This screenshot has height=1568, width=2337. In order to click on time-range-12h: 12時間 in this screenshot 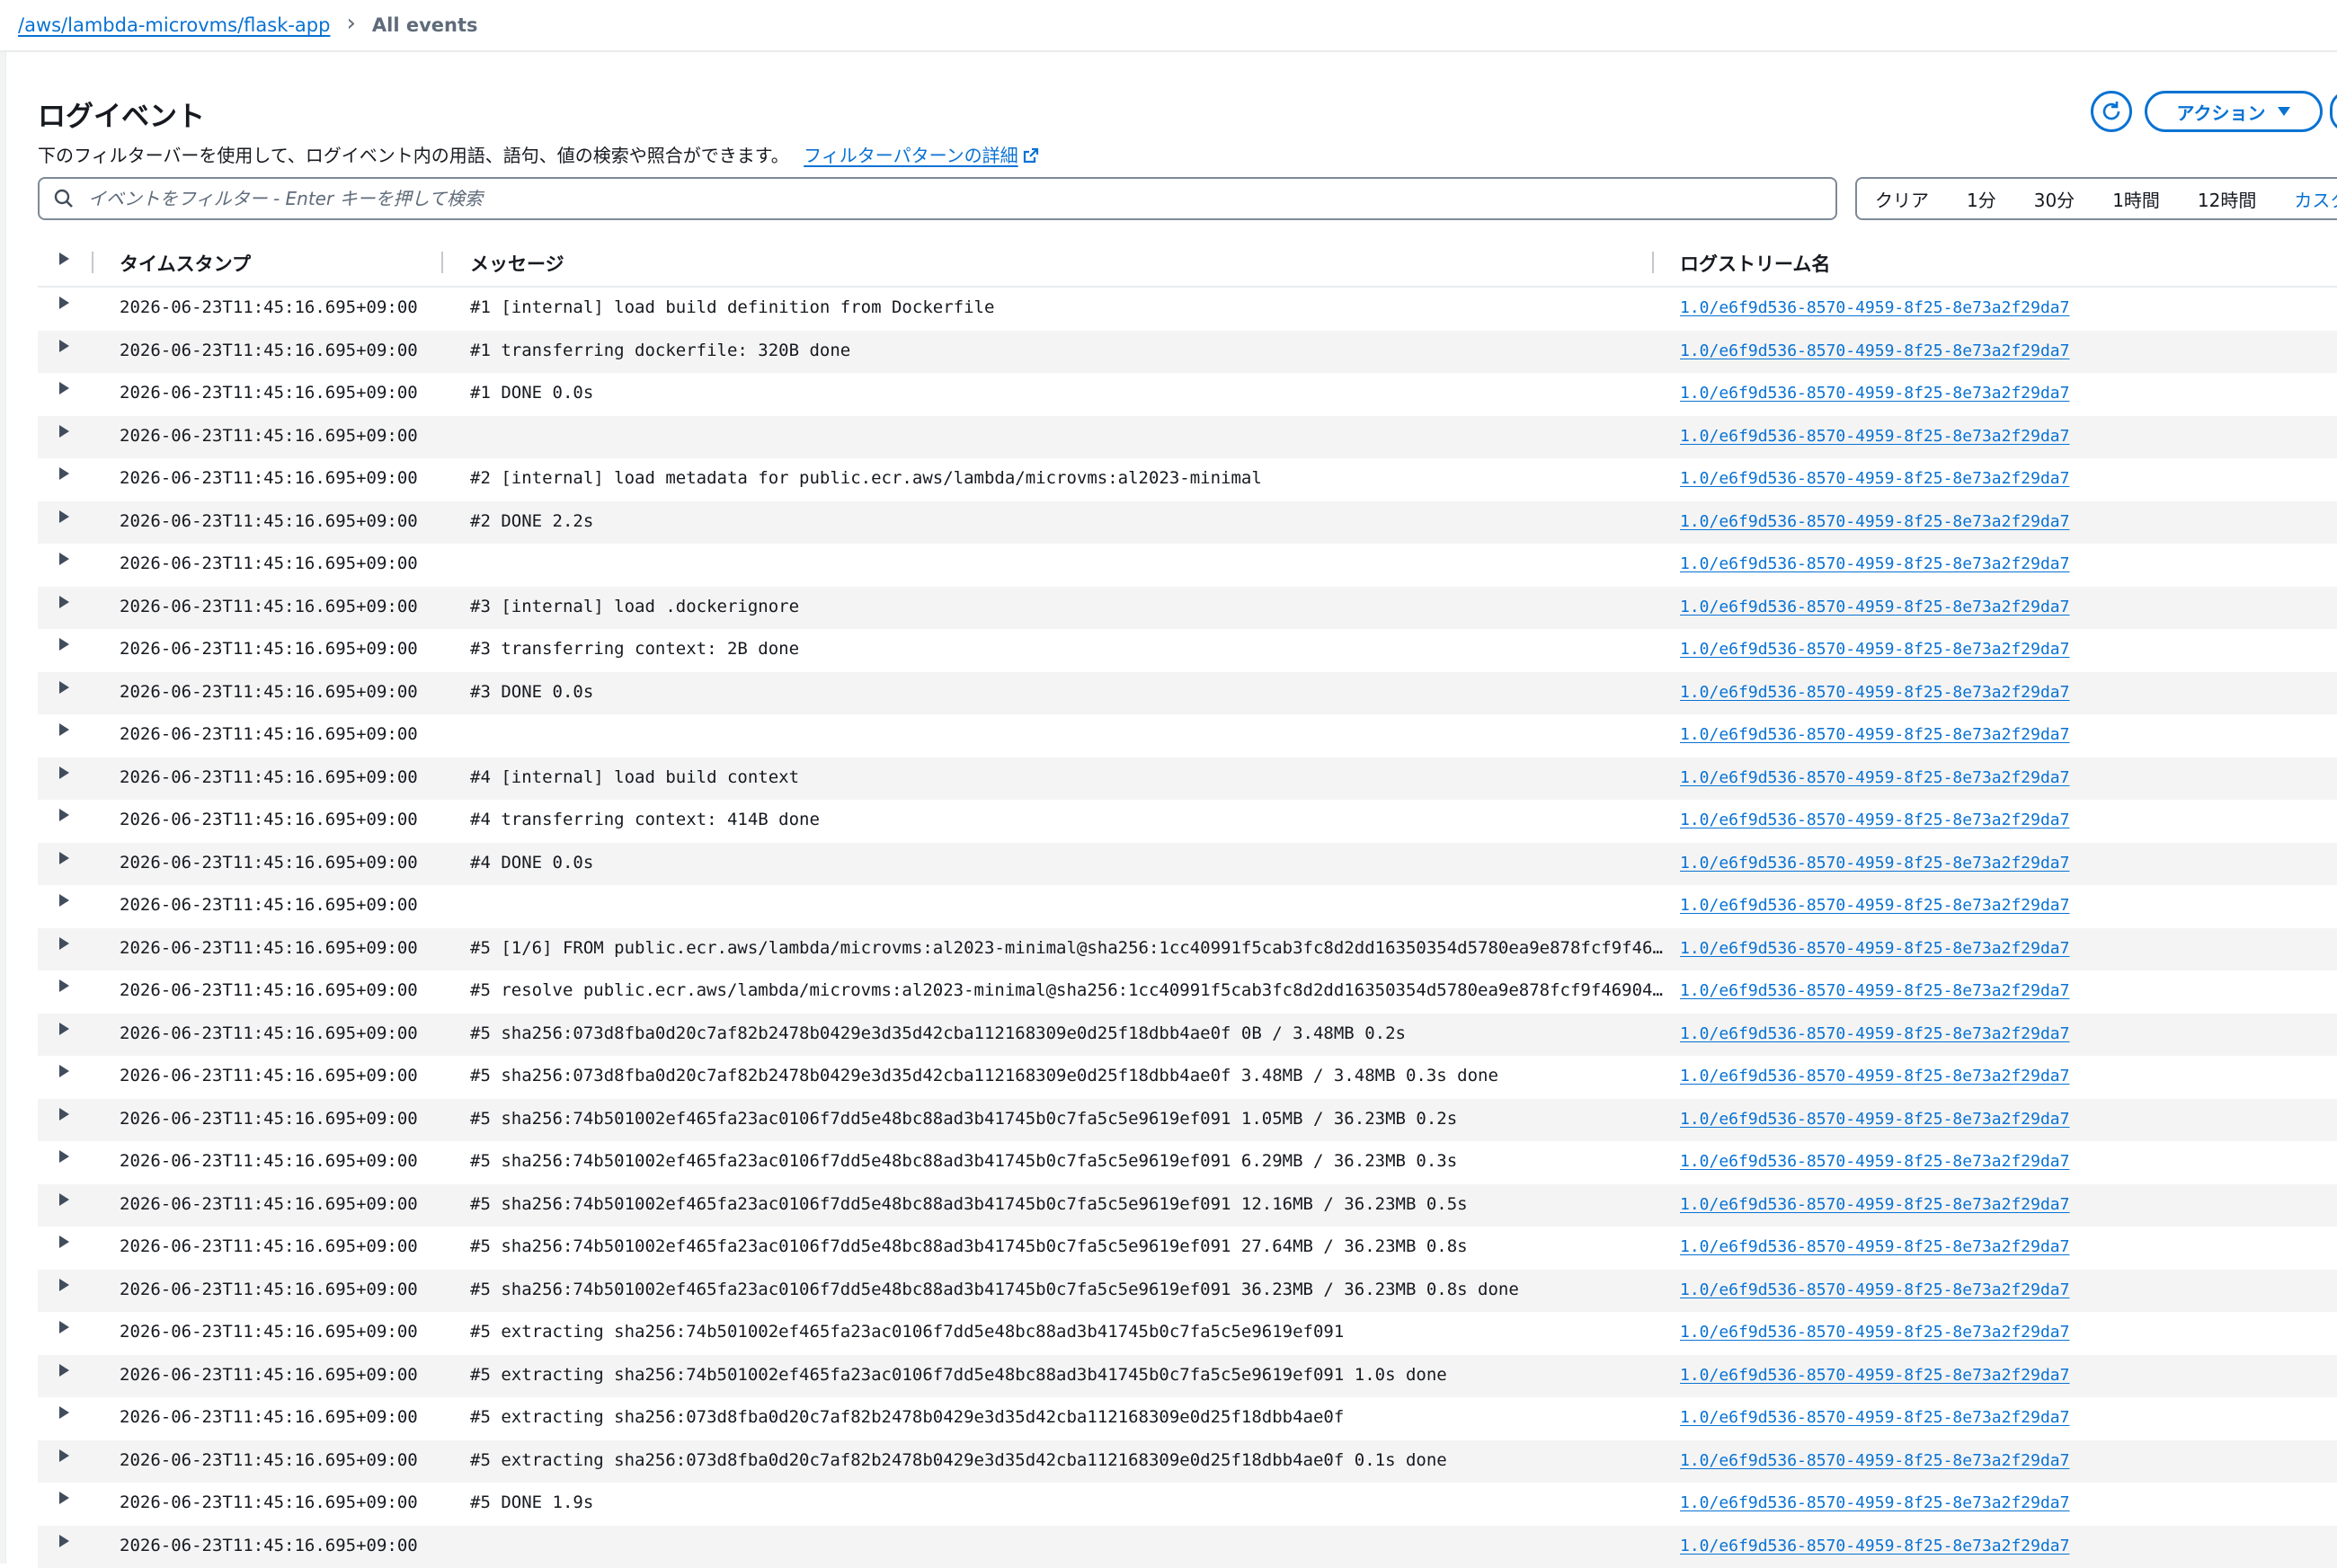, I will do `click(2227, 199)`.